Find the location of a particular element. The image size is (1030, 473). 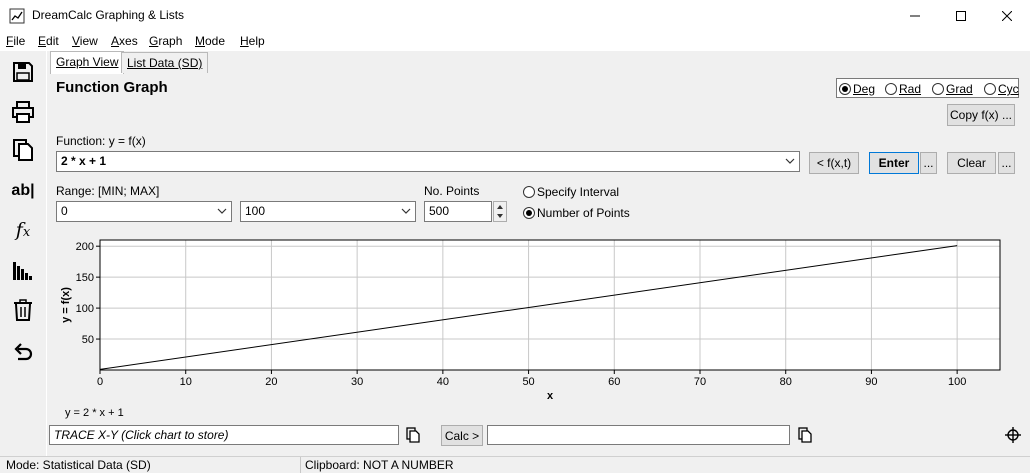

menu-mode: Mode is located at coordinates (210, 41).